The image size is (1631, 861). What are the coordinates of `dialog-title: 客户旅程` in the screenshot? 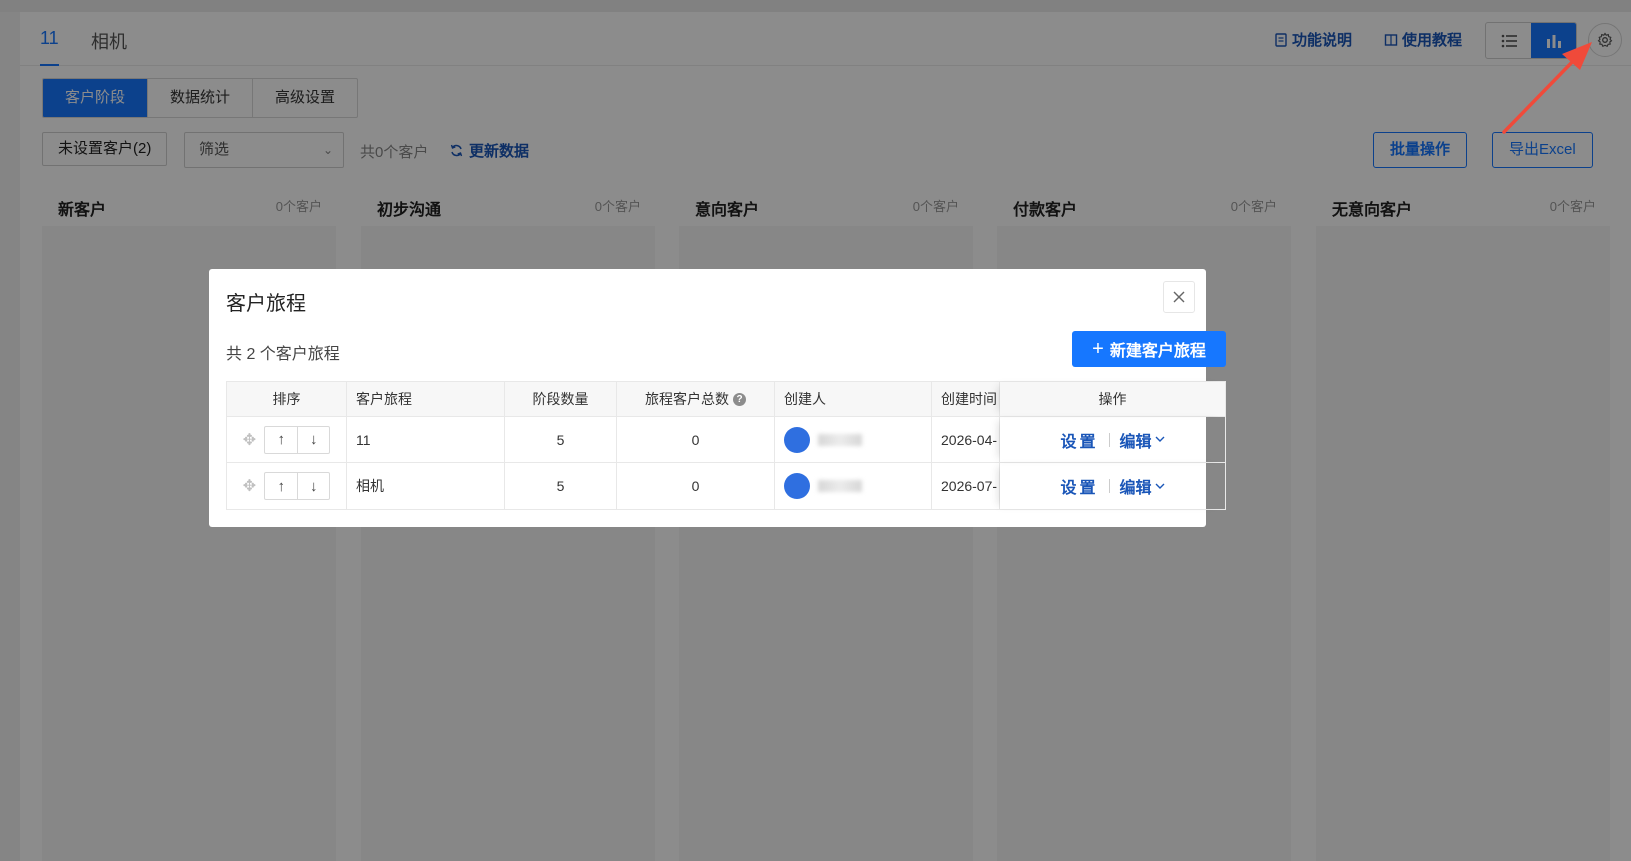 It's located at (266, 304).